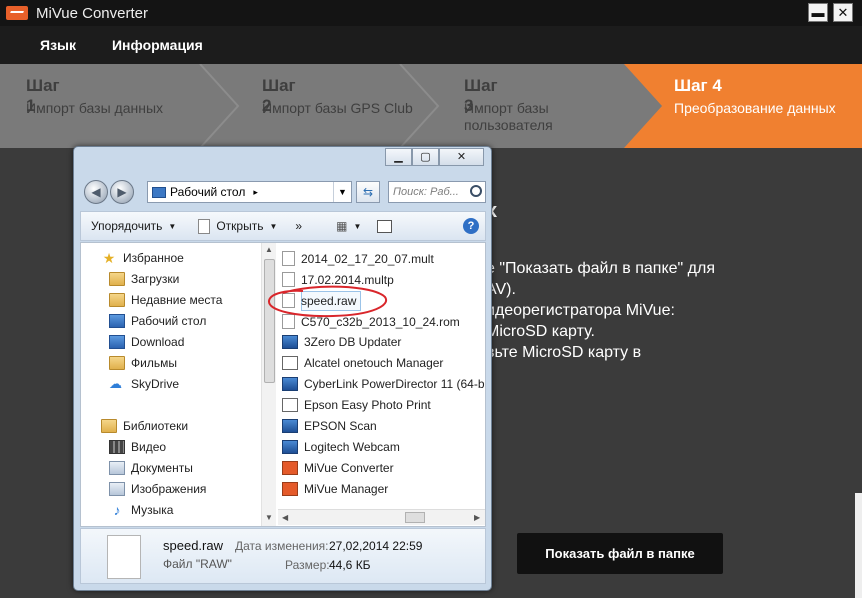  I want to click on show-file-in-folder-button: Показать файл в папке, so click(620, 553).